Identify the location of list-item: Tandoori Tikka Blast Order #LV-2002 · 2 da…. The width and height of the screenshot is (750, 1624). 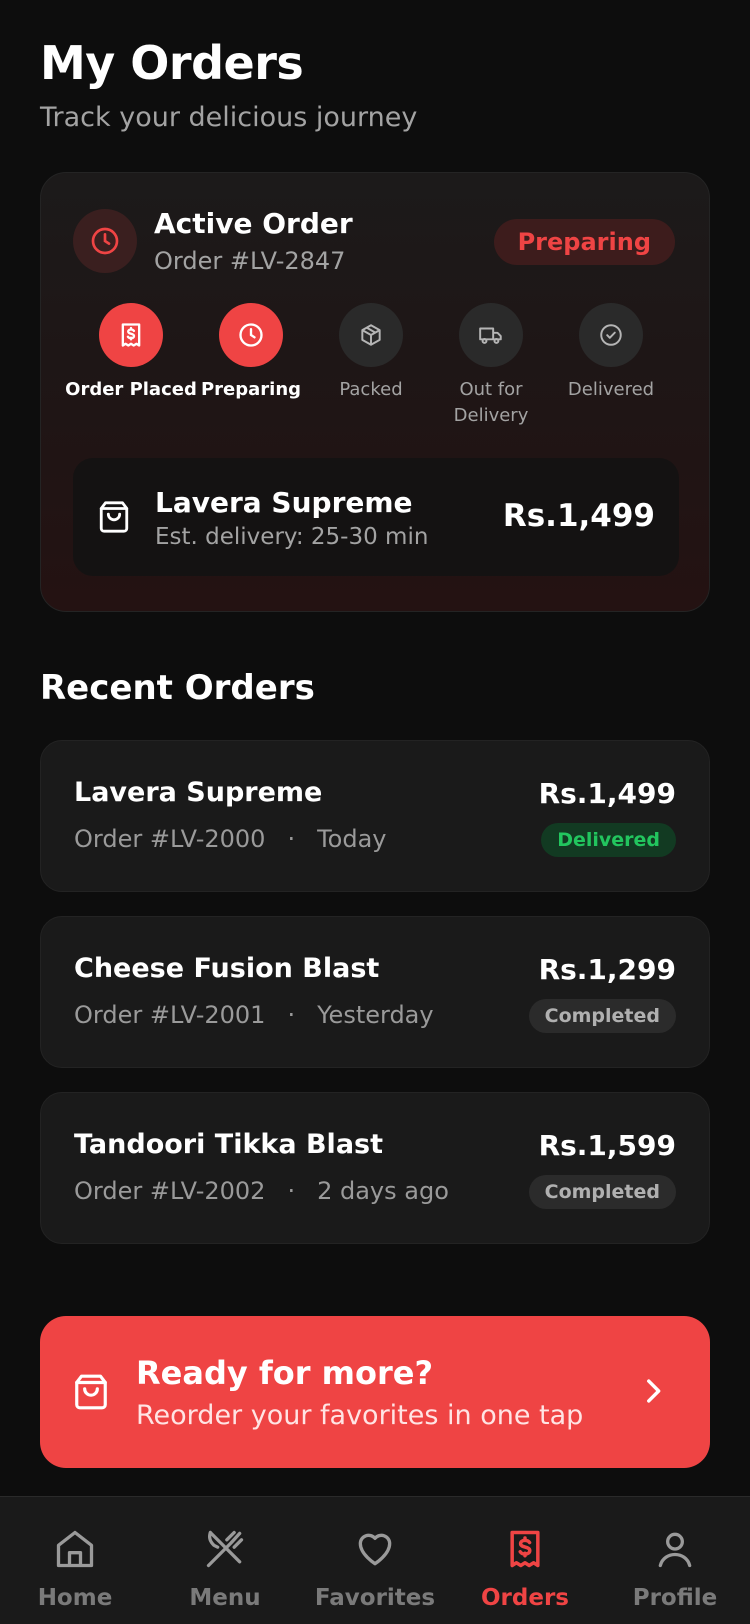
(375, 1168).